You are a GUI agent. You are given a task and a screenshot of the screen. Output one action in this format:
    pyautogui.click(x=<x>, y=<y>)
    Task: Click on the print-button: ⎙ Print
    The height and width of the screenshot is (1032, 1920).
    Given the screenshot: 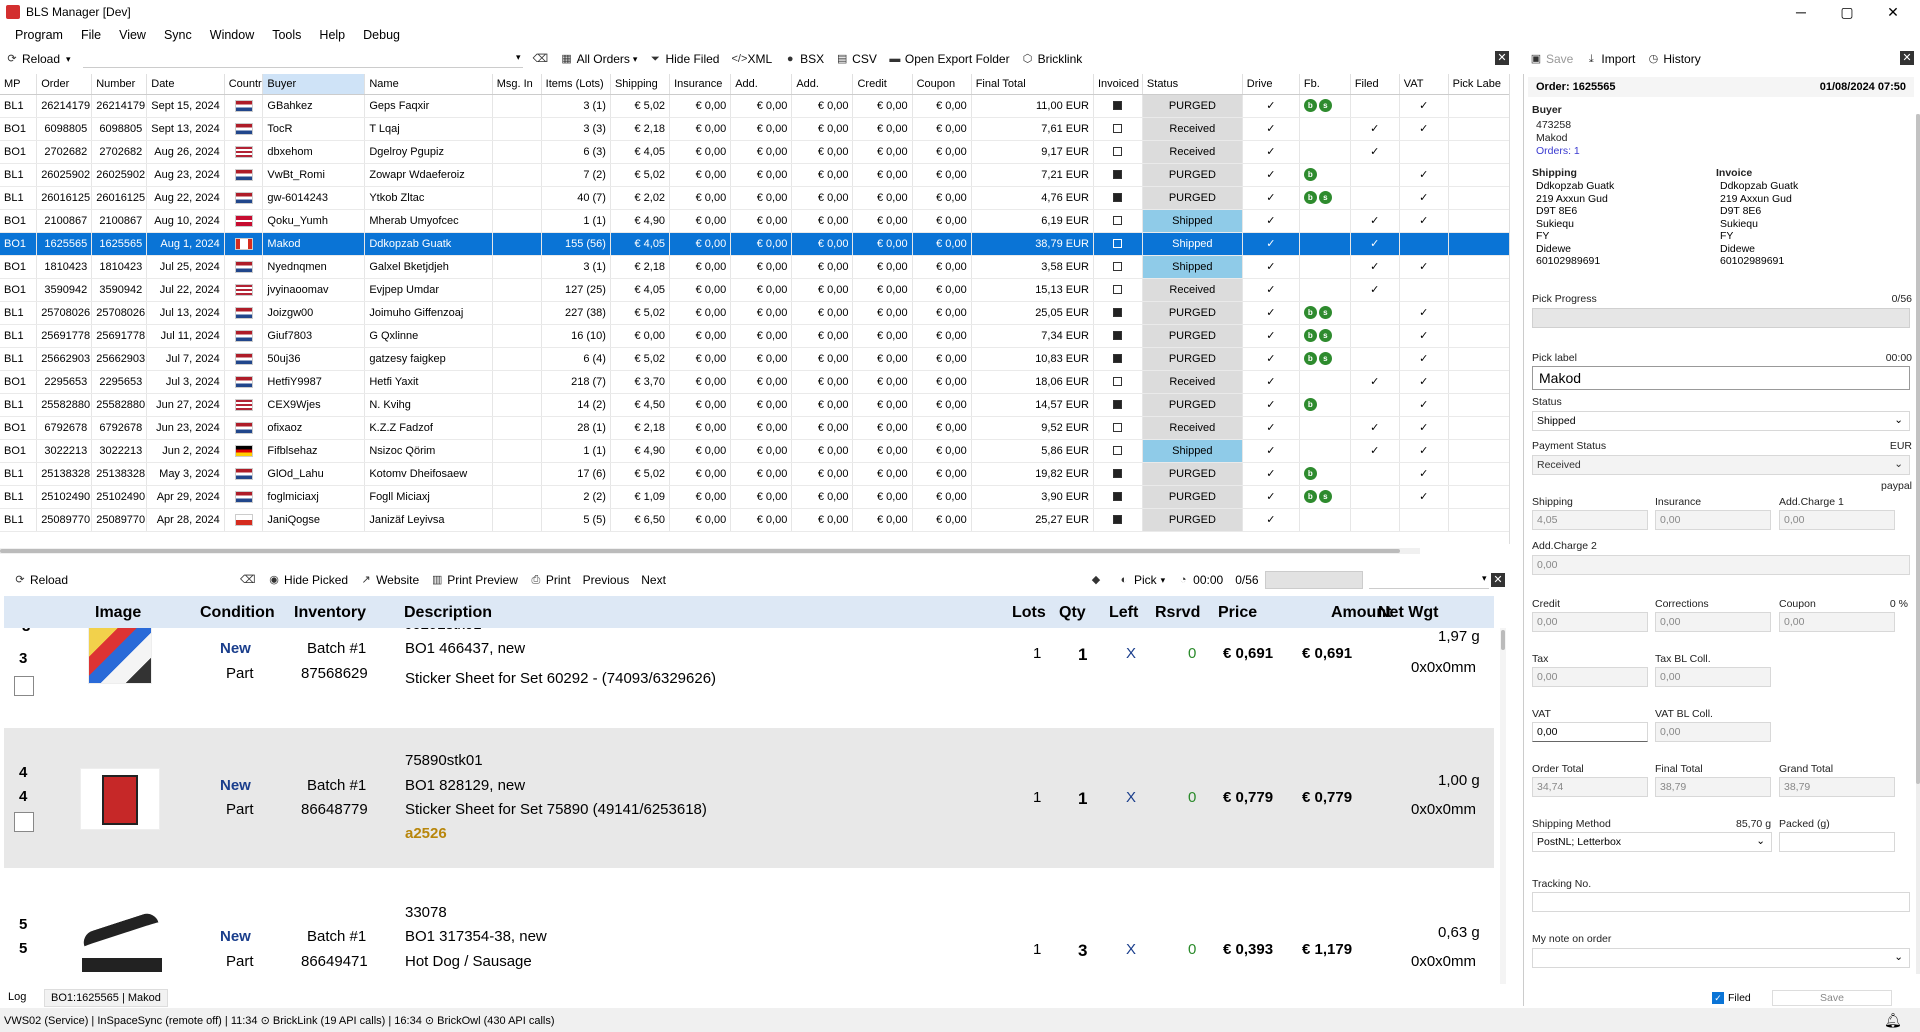 What is the action you would take?
    pyautogui.click(x=550, y=580)
    